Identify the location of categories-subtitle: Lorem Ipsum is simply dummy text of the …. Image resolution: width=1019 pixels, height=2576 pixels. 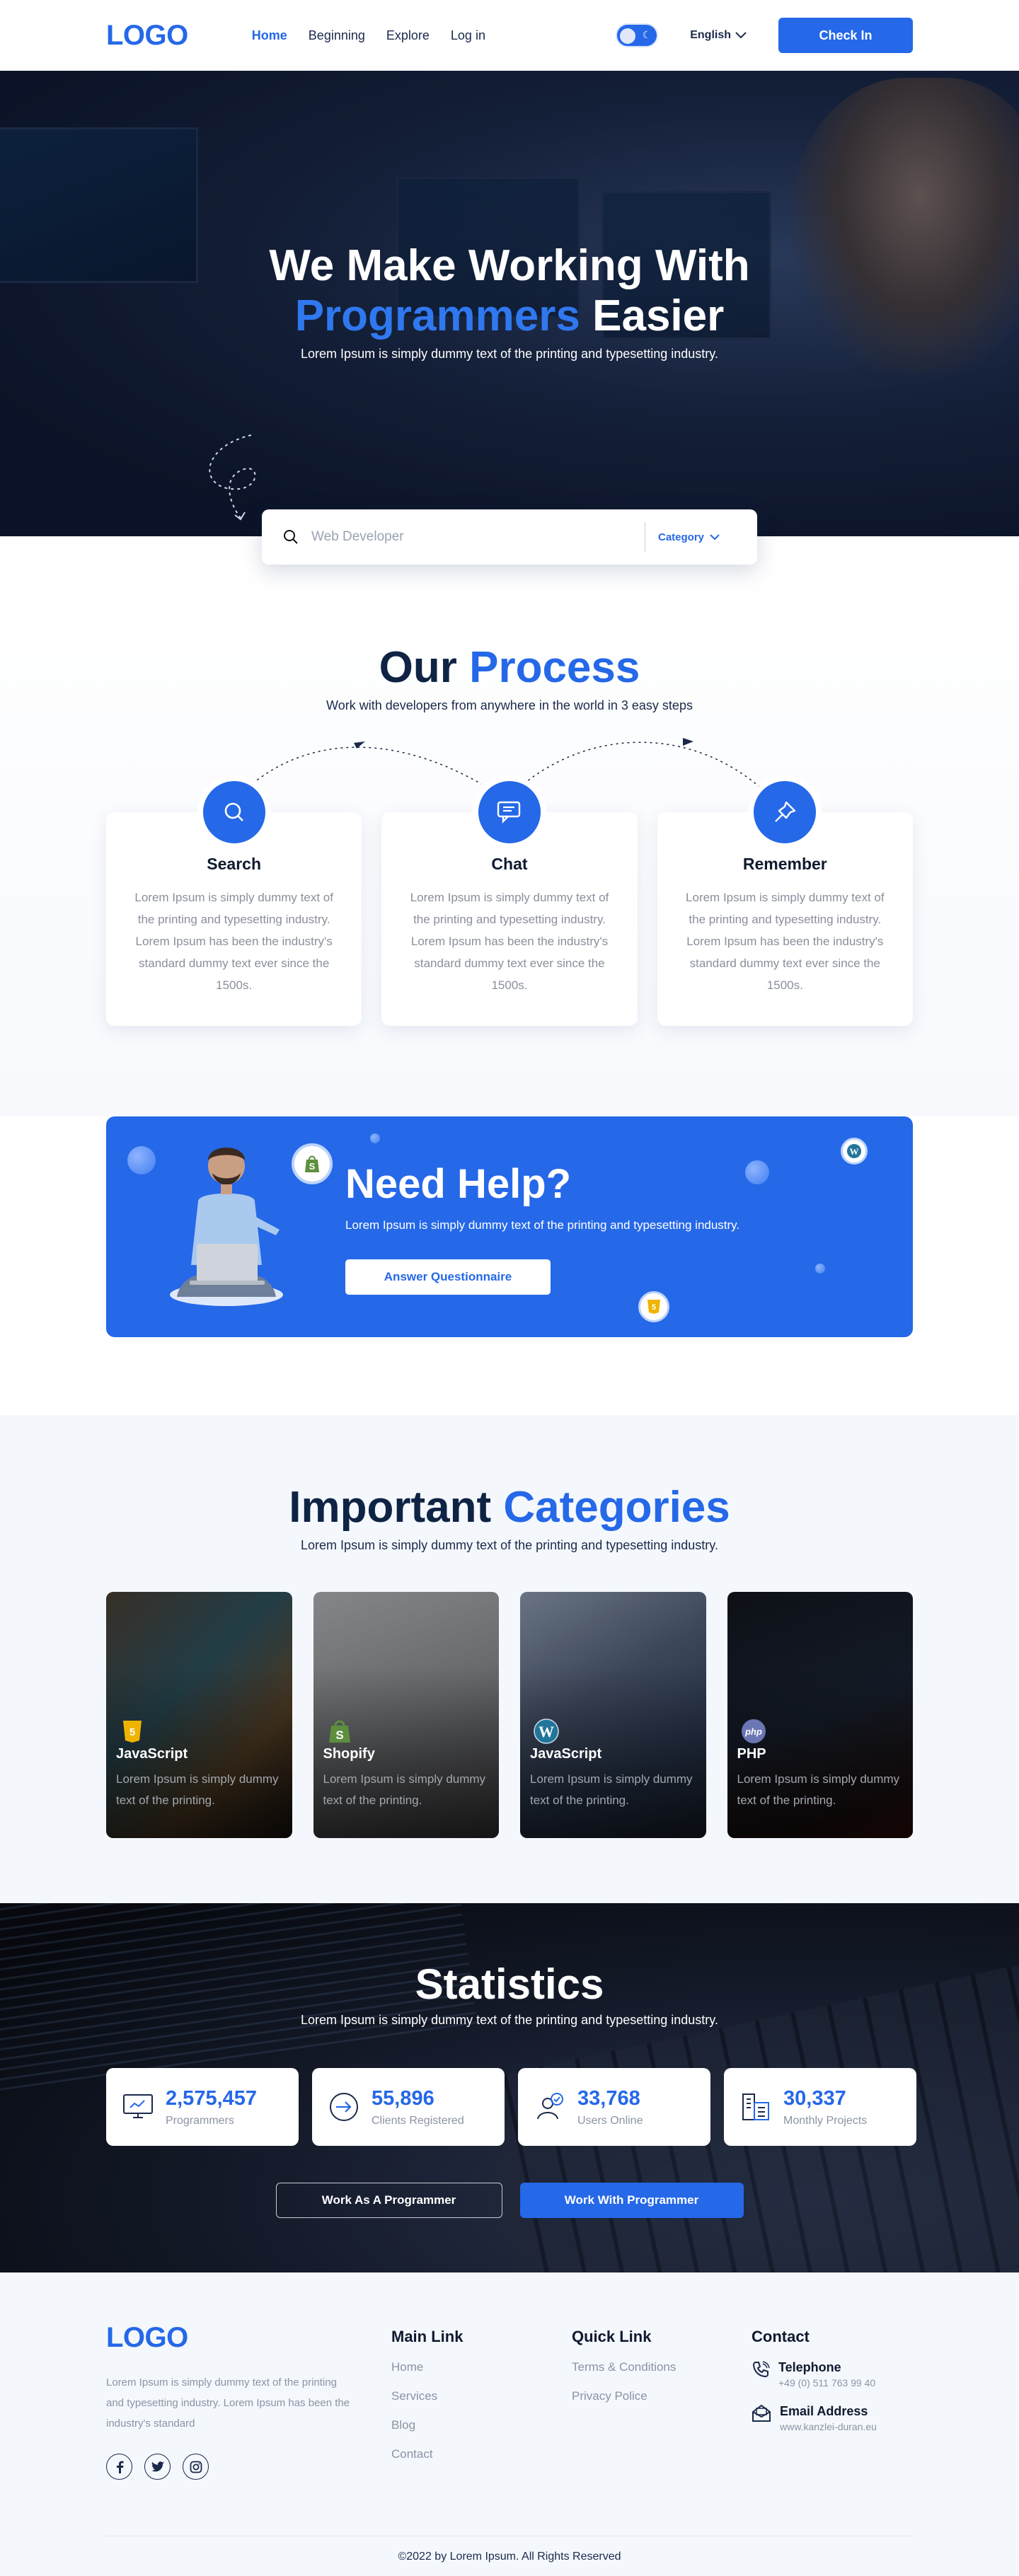
(509, 1545).